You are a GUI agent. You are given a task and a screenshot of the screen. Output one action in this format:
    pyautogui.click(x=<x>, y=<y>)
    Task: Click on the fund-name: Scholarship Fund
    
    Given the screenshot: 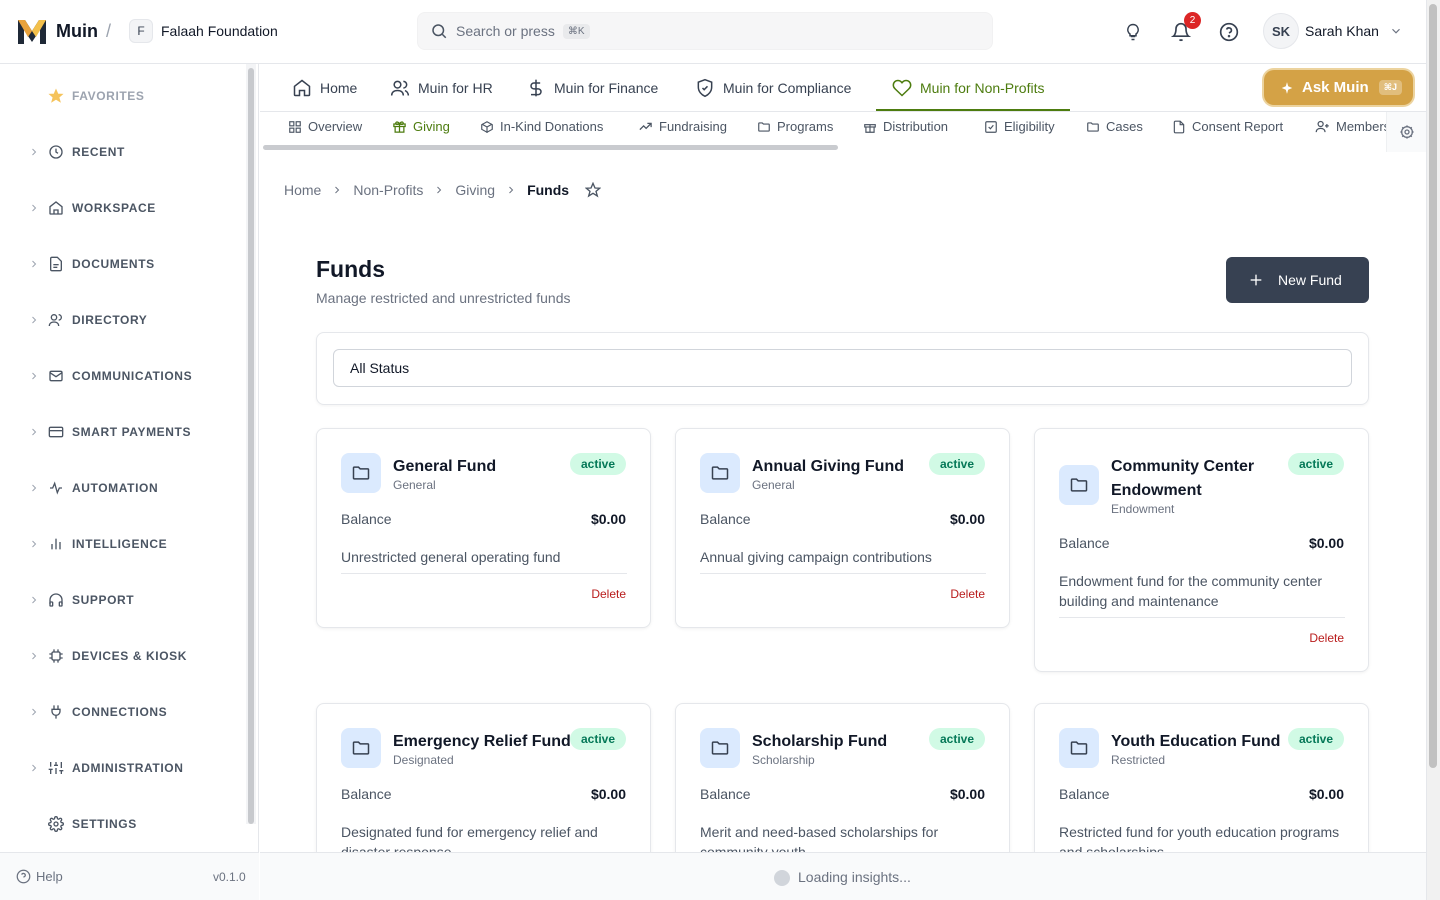 What is the action you would take?
    pyautogui.click(x=842, y=742)
    